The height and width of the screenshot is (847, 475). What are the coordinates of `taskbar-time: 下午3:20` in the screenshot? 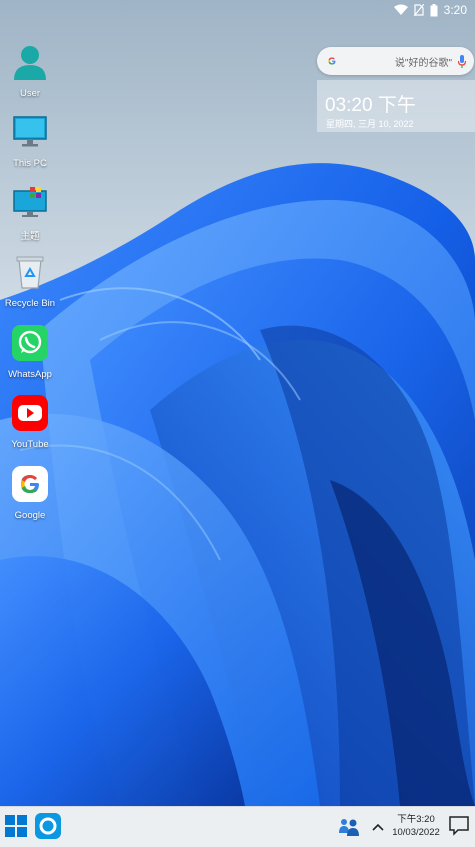 It's located at (416, 819).